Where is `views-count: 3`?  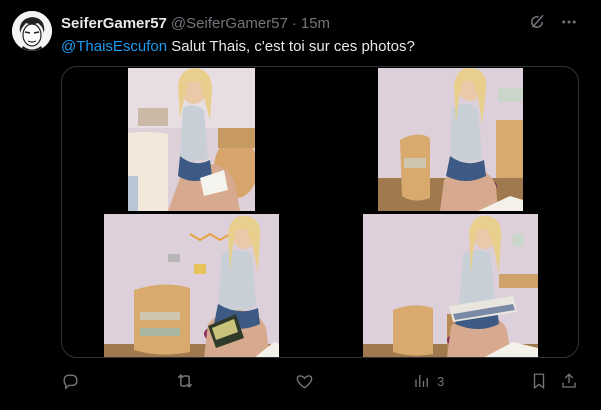 views-count: 3 is located at coordinates (441, 381).